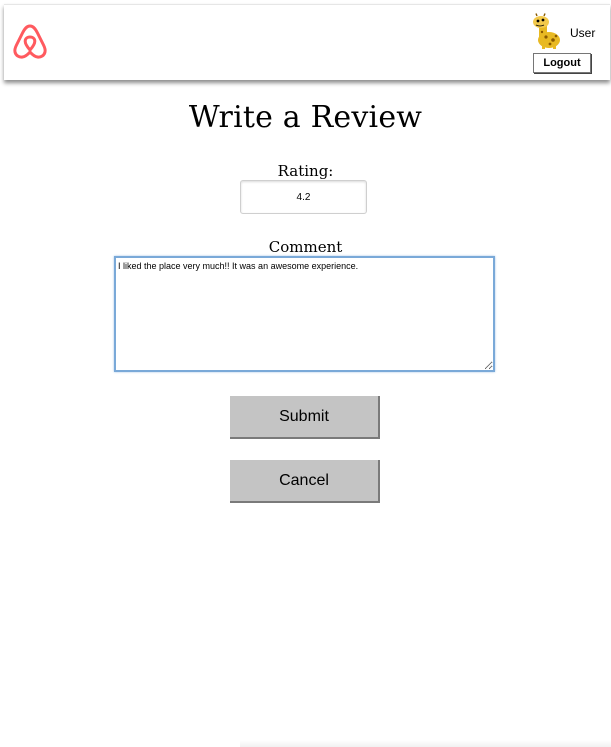  I want to click on user-name: User, so click(583, 33).